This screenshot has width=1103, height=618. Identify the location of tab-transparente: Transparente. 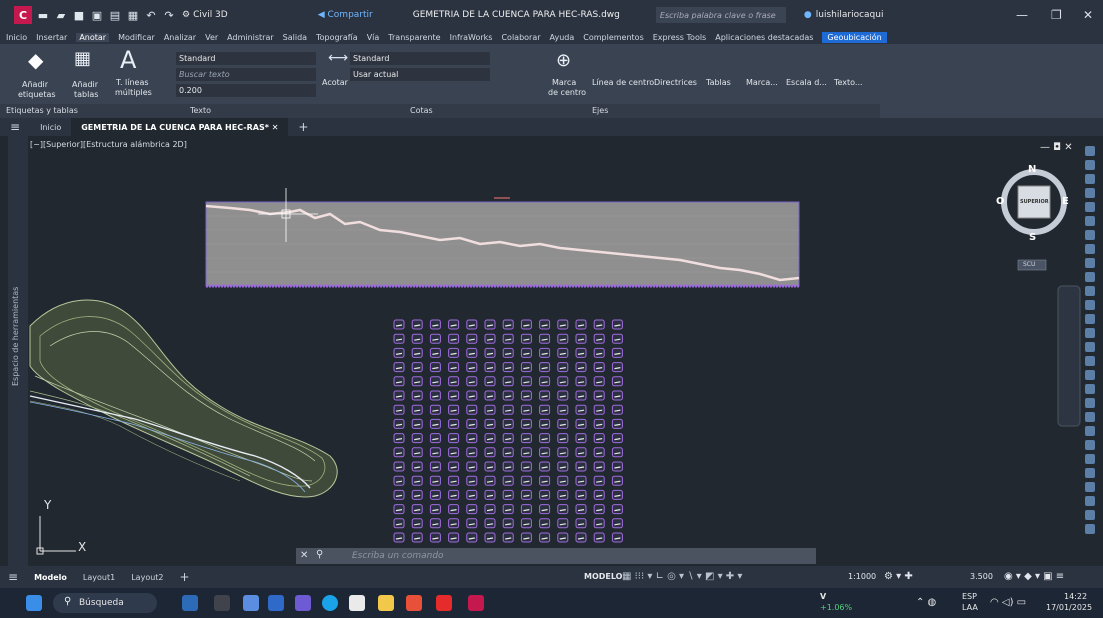
(414, 37).